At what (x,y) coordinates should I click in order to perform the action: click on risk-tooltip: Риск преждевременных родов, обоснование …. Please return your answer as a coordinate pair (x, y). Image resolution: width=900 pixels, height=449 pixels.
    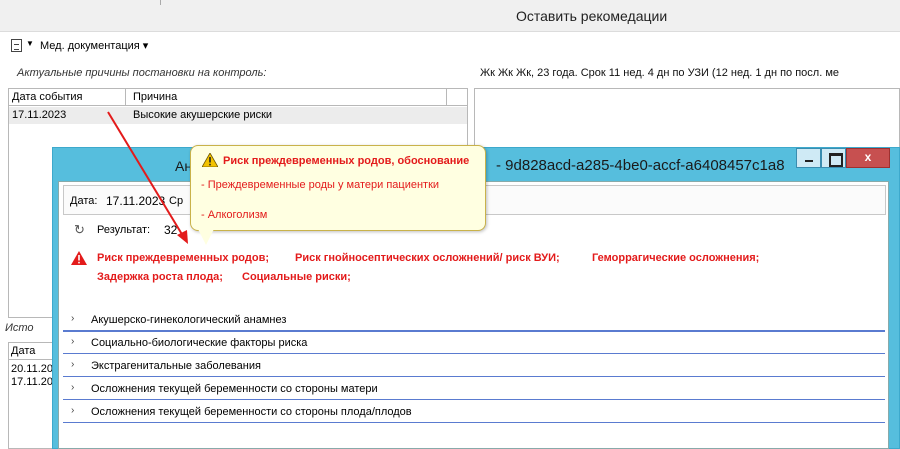
    Looking at the image, I should click on (338, 188).